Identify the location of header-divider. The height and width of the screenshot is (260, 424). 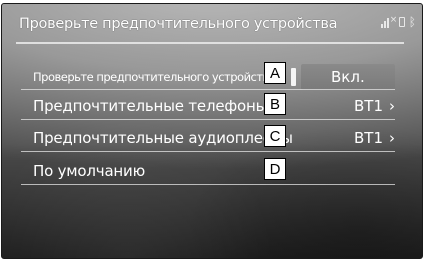
(210, 43).